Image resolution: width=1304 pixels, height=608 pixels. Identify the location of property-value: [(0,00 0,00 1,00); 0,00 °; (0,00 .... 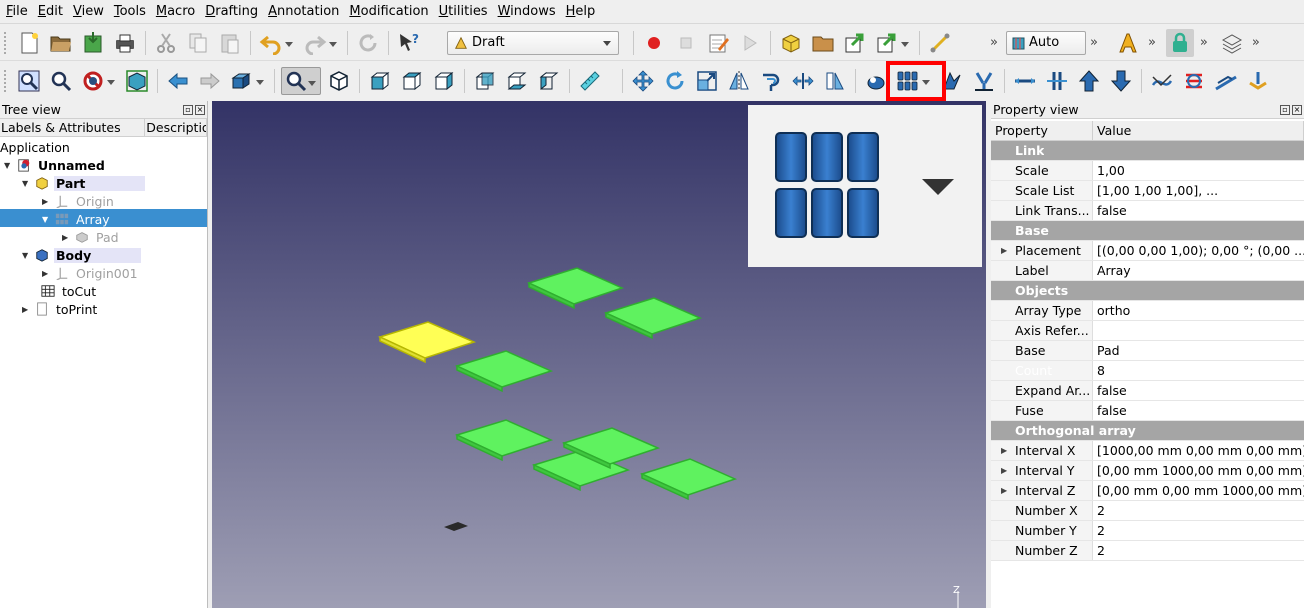
(1198, 250).